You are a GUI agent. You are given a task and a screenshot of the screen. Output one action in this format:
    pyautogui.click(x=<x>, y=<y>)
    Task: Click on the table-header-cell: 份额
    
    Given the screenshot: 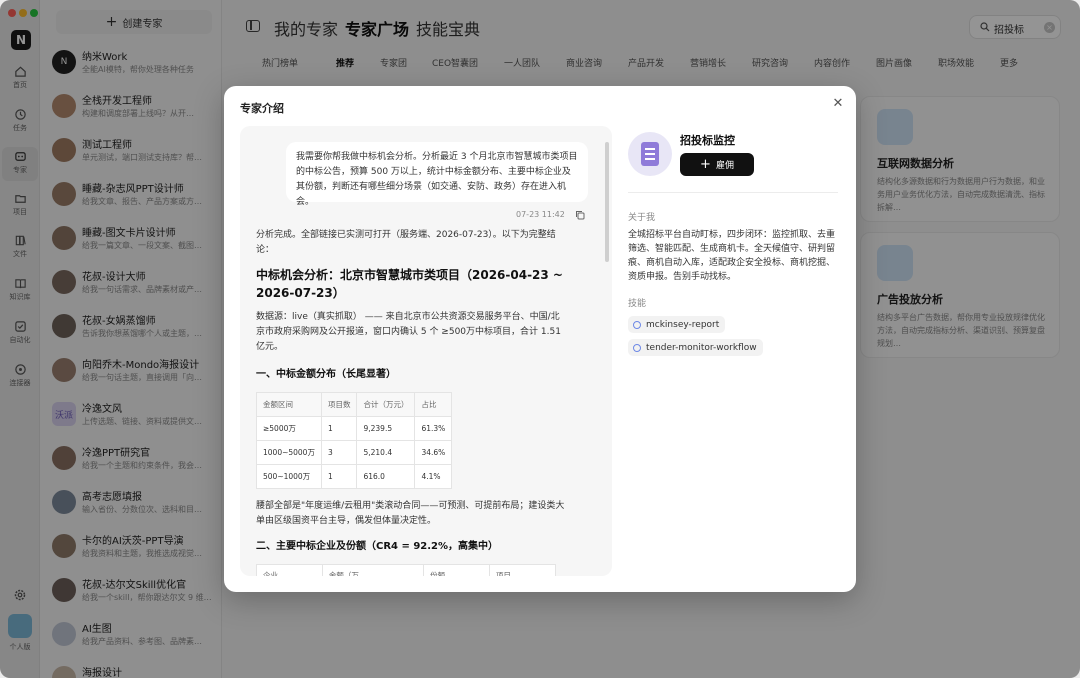 What is the action you would take?
    pyautogui.click(x=457, y=570)
    